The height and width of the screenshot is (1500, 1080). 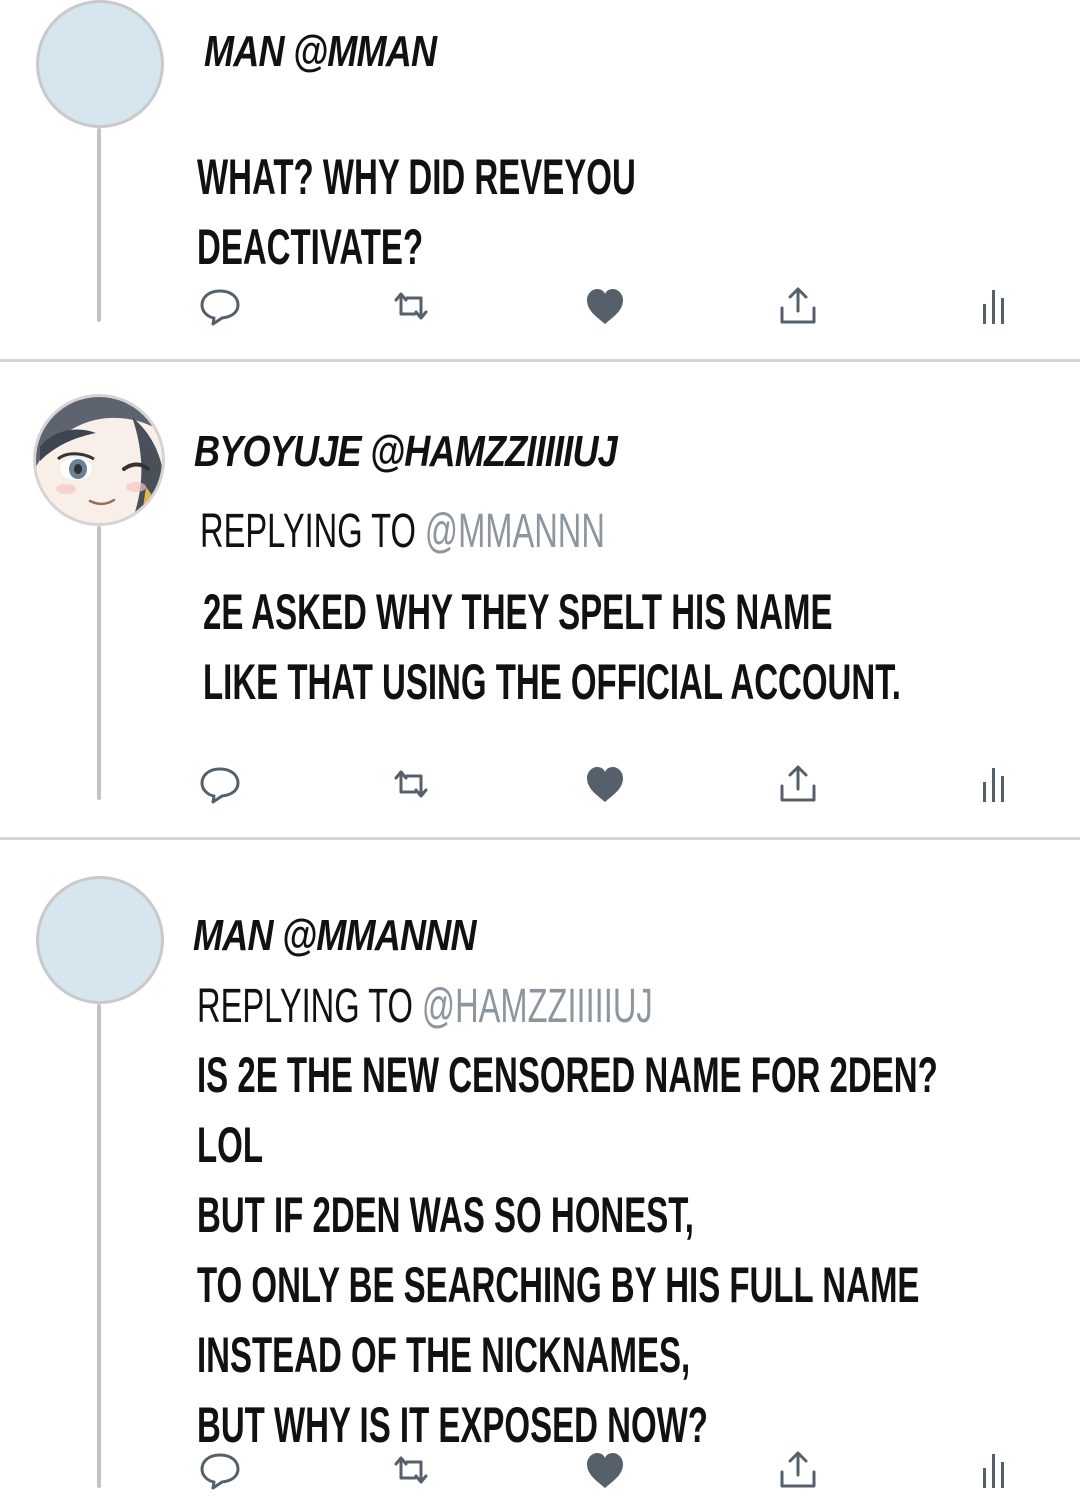 I want to click on body-line: WHAT? WHY DID REVEYOU, so click(x=416, y=177).